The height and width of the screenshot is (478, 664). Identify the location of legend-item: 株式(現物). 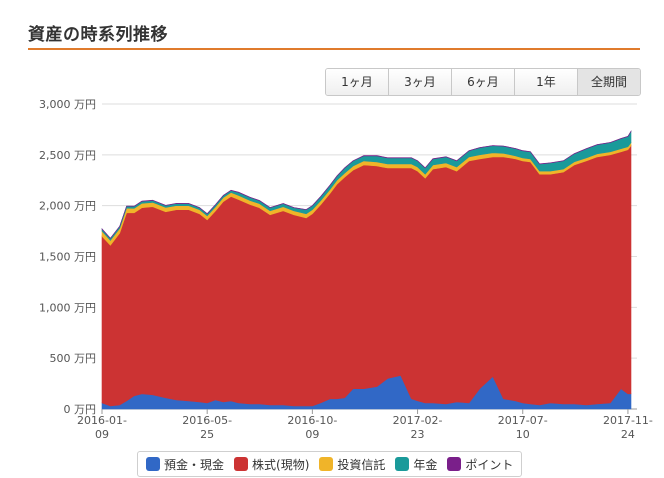
(271, 464).